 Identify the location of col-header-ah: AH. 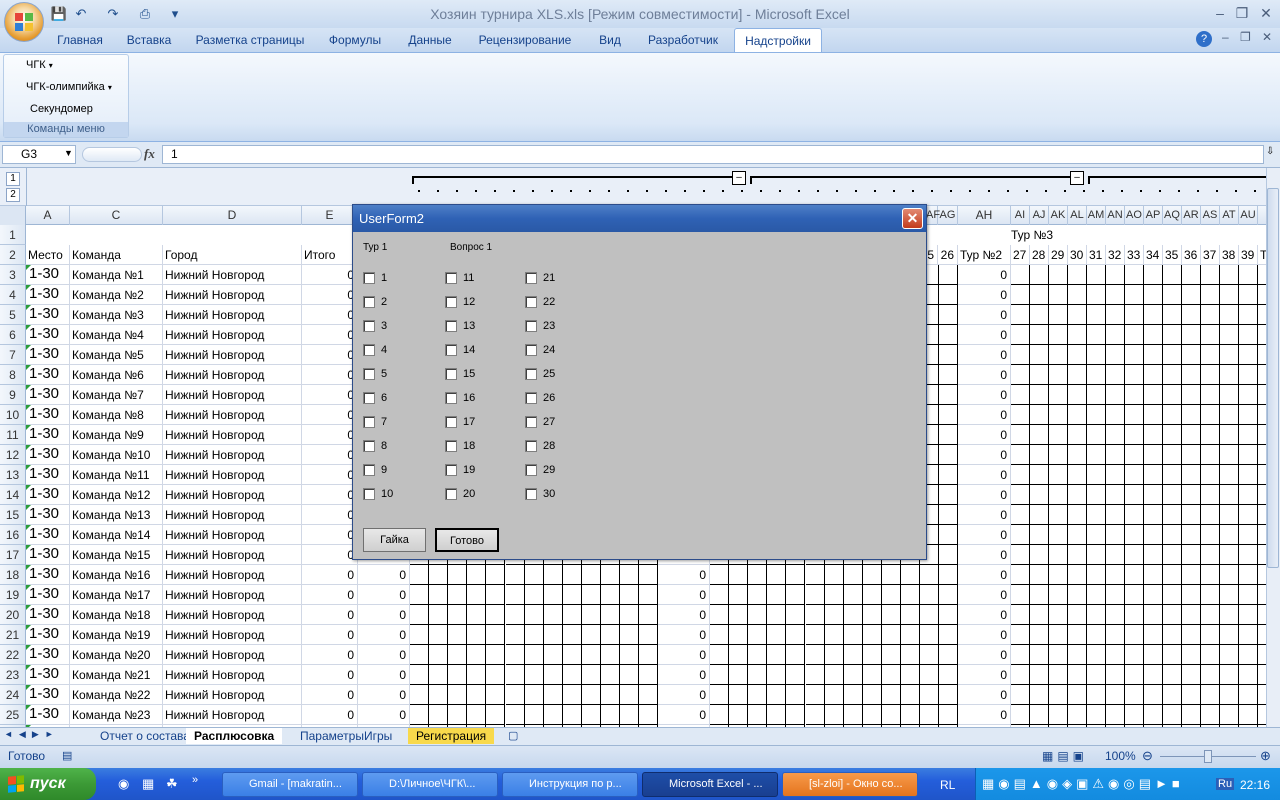
(984, 215).